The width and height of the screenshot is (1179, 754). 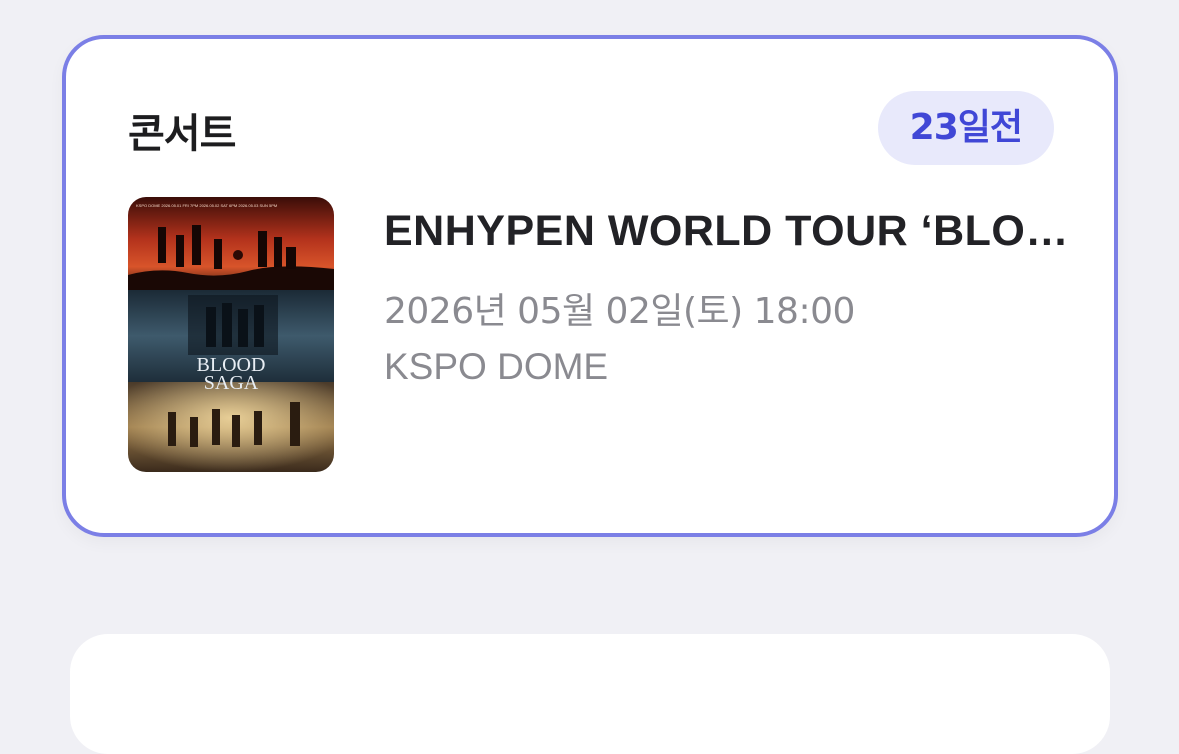 What do you see at coordinates (182, 134) in the screenshot?
I see `category-label: 콘서트` at bounding box center [182, 134].